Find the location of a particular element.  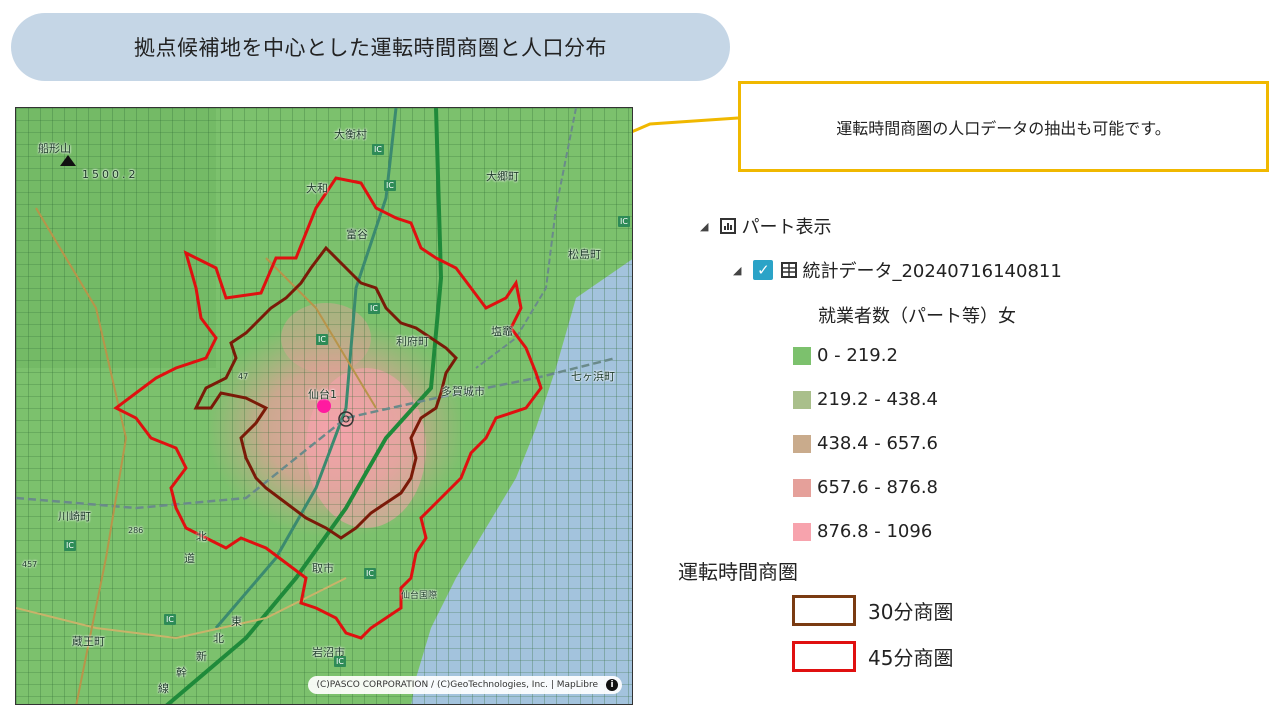

route-shield-286: 286 is located at coordinates (136, 530).